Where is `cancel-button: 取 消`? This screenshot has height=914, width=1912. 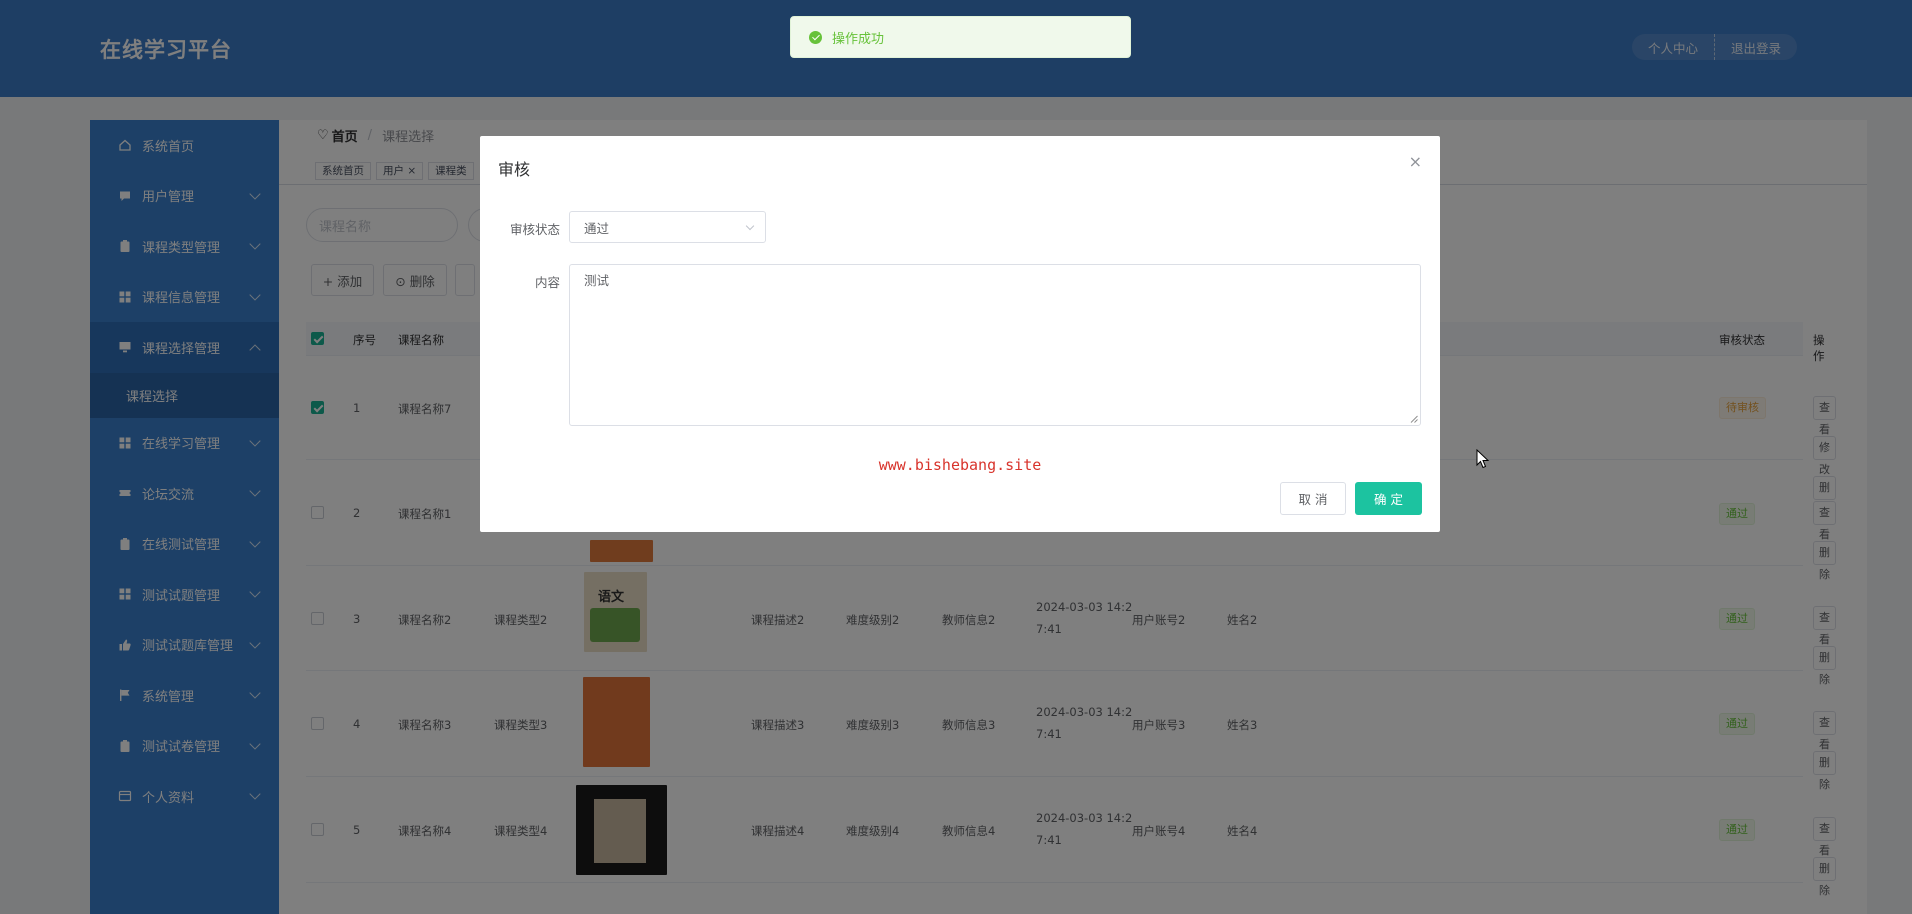
cancel-button: 取 消 is located at coordinates (1313, 498).